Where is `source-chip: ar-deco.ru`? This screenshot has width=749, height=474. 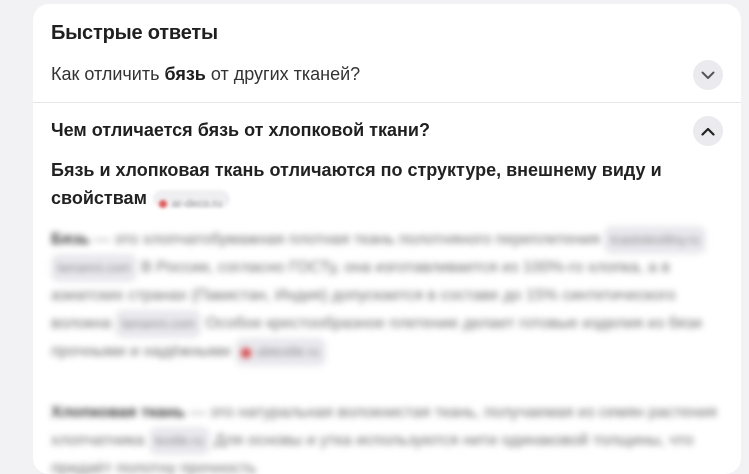
source-chip: ar-deco.ru is located at coordinates (191, 200).